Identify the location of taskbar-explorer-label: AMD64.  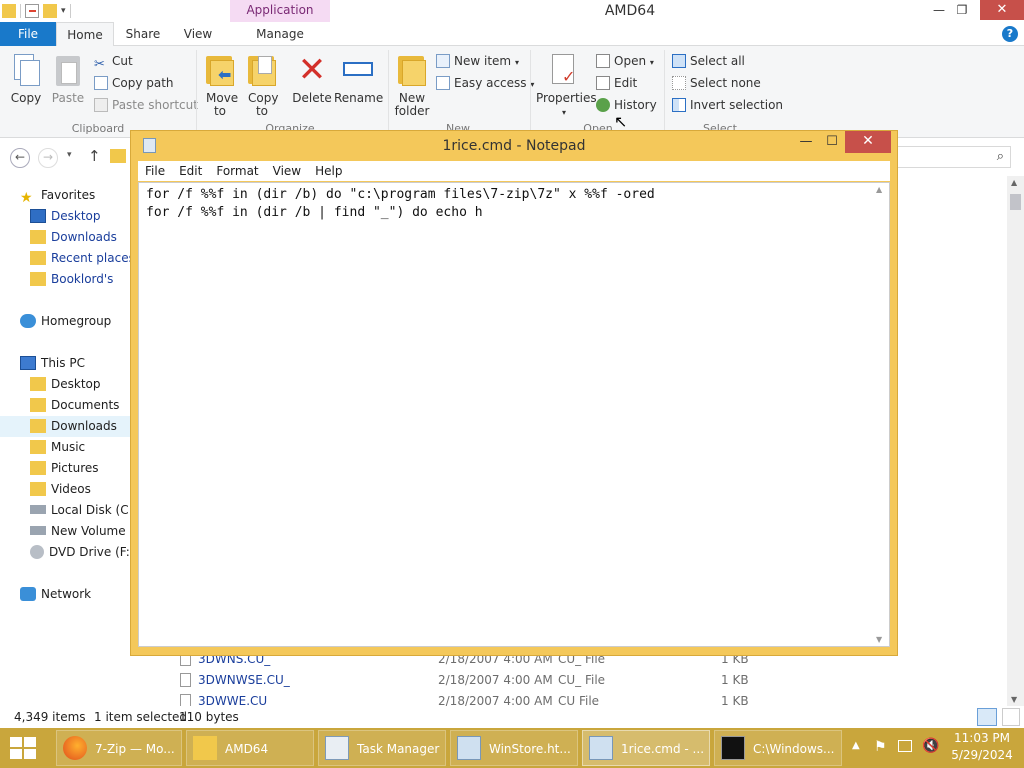
(247, 749).